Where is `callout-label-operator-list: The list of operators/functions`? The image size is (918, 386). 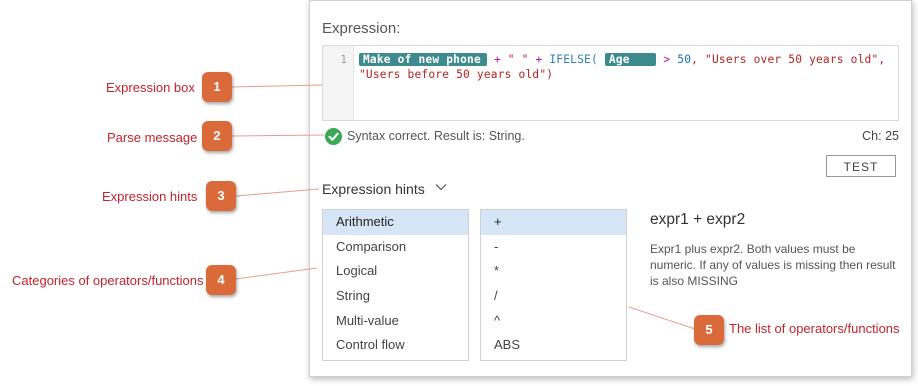
callout-label-operator-list: The list of operators/functions is located at coordinates (814, 328).